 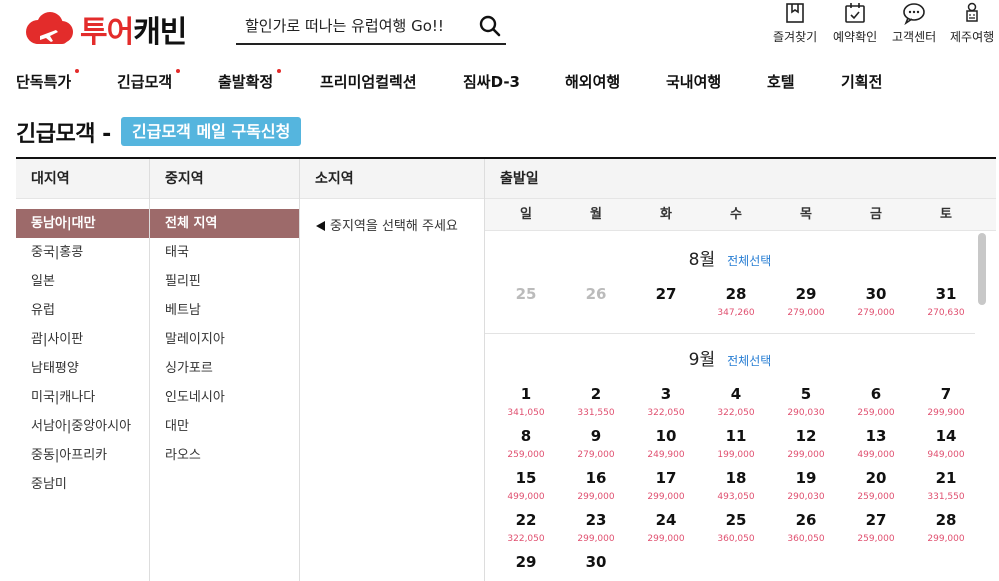 I want to click on nav-d3: 짐싸D-3, so click(x=491, y=81).